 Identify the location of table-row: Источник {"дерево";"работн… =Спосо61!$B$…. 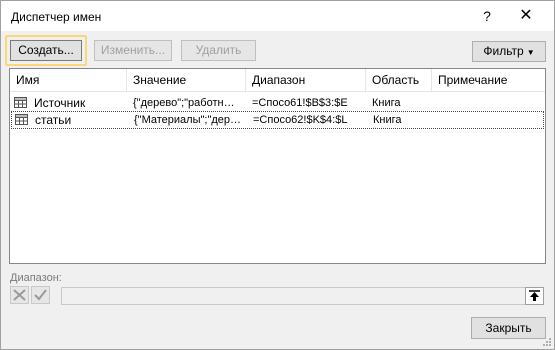
(277, 103).